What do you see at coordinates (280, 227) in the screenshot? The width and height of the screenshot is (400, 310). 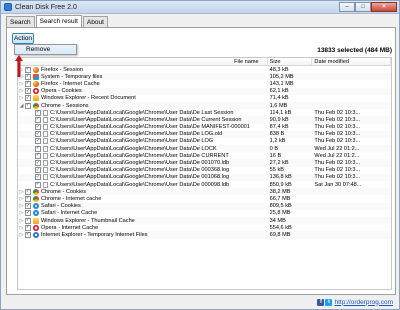 I see `size-cell: 554,6 kB` at bounding box center [280, 227].